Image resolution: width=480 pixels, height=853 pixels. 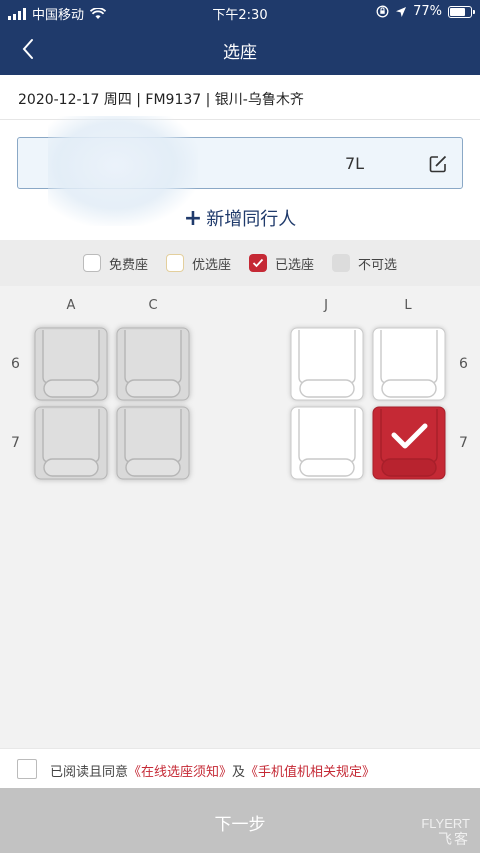 I want to click on seat-7a, so click(x=71, y=443).